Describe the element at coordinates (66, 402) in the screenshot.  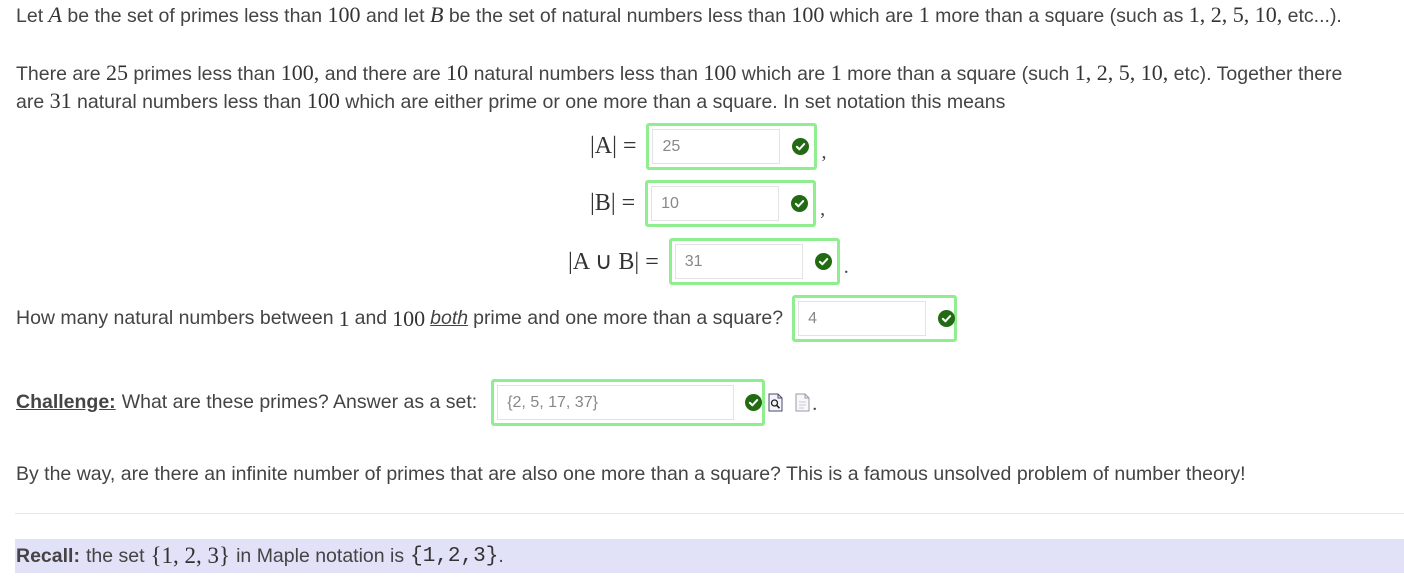
I see `challenge-label: Challenge:` at that location.